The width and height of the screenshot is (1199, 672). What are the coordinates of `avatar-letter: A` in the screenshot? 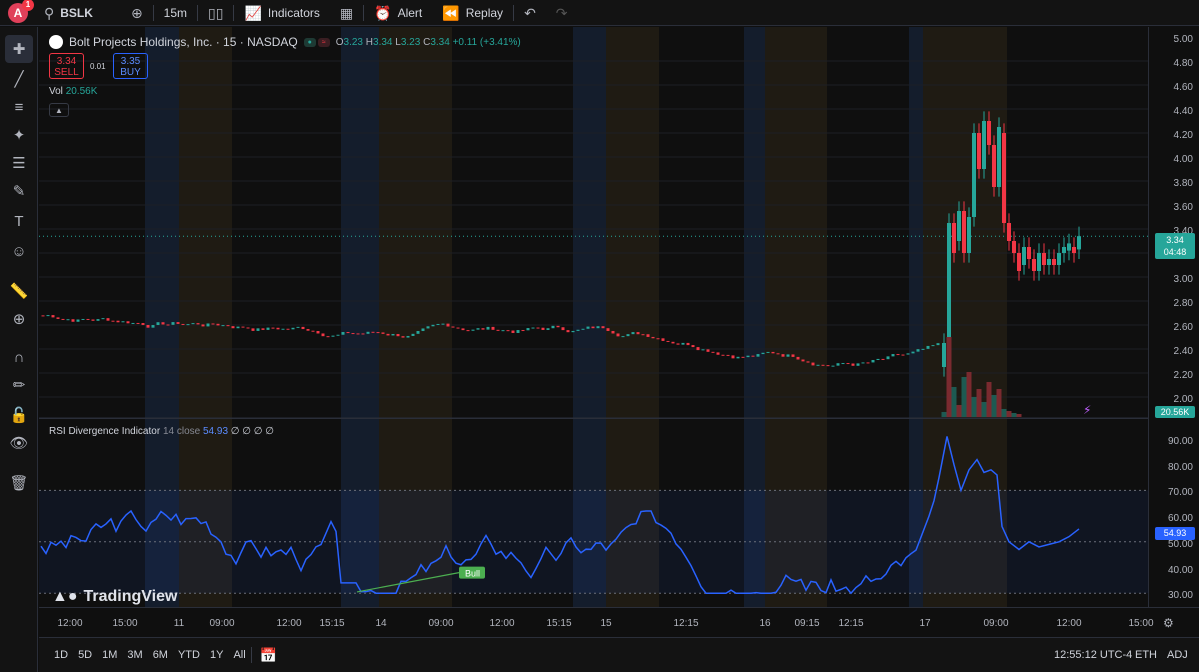 It's located at (18, 12).